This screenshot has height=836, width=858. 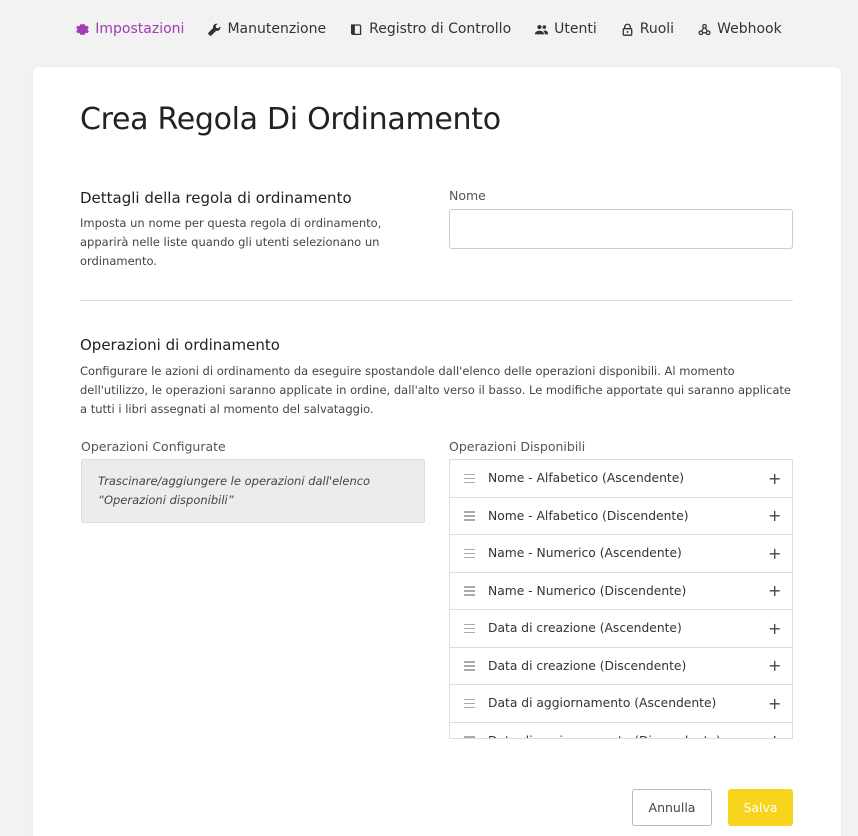 What do you see at coordinates (585, 628) in the screenshot?
I see `operation-label: Data di creazione (Ascendente)` at bounding box center [585, 628].